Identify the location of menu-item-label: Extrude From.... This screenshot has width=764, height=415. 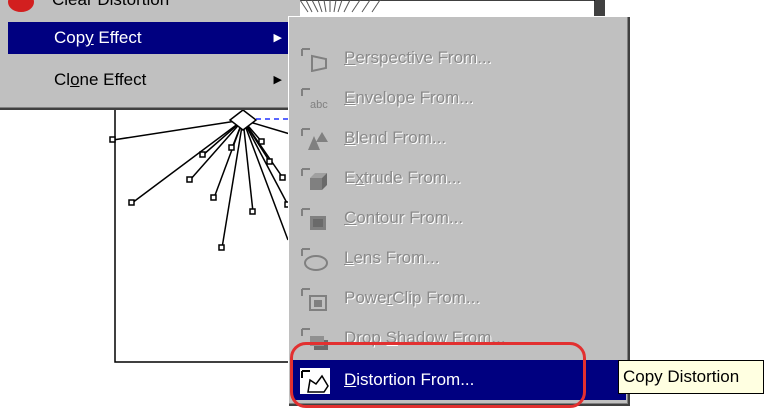
(403, 177).